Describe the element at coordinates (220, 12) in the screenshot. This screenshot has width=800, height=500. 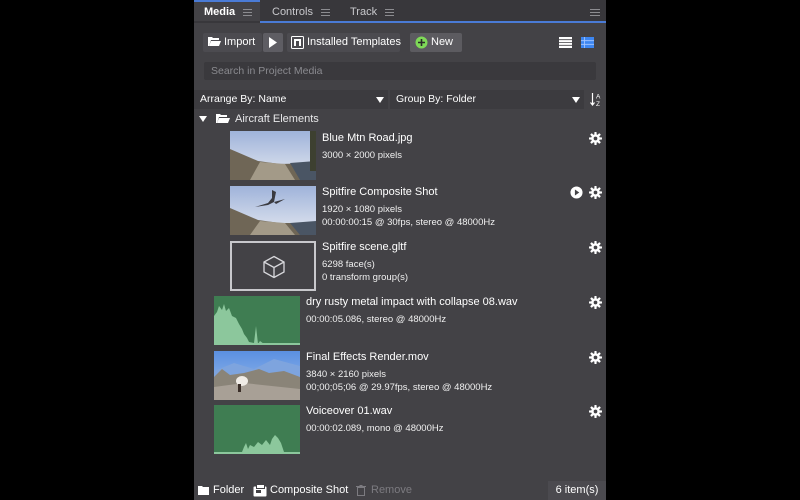
I see `tab-label: Media` at that location.